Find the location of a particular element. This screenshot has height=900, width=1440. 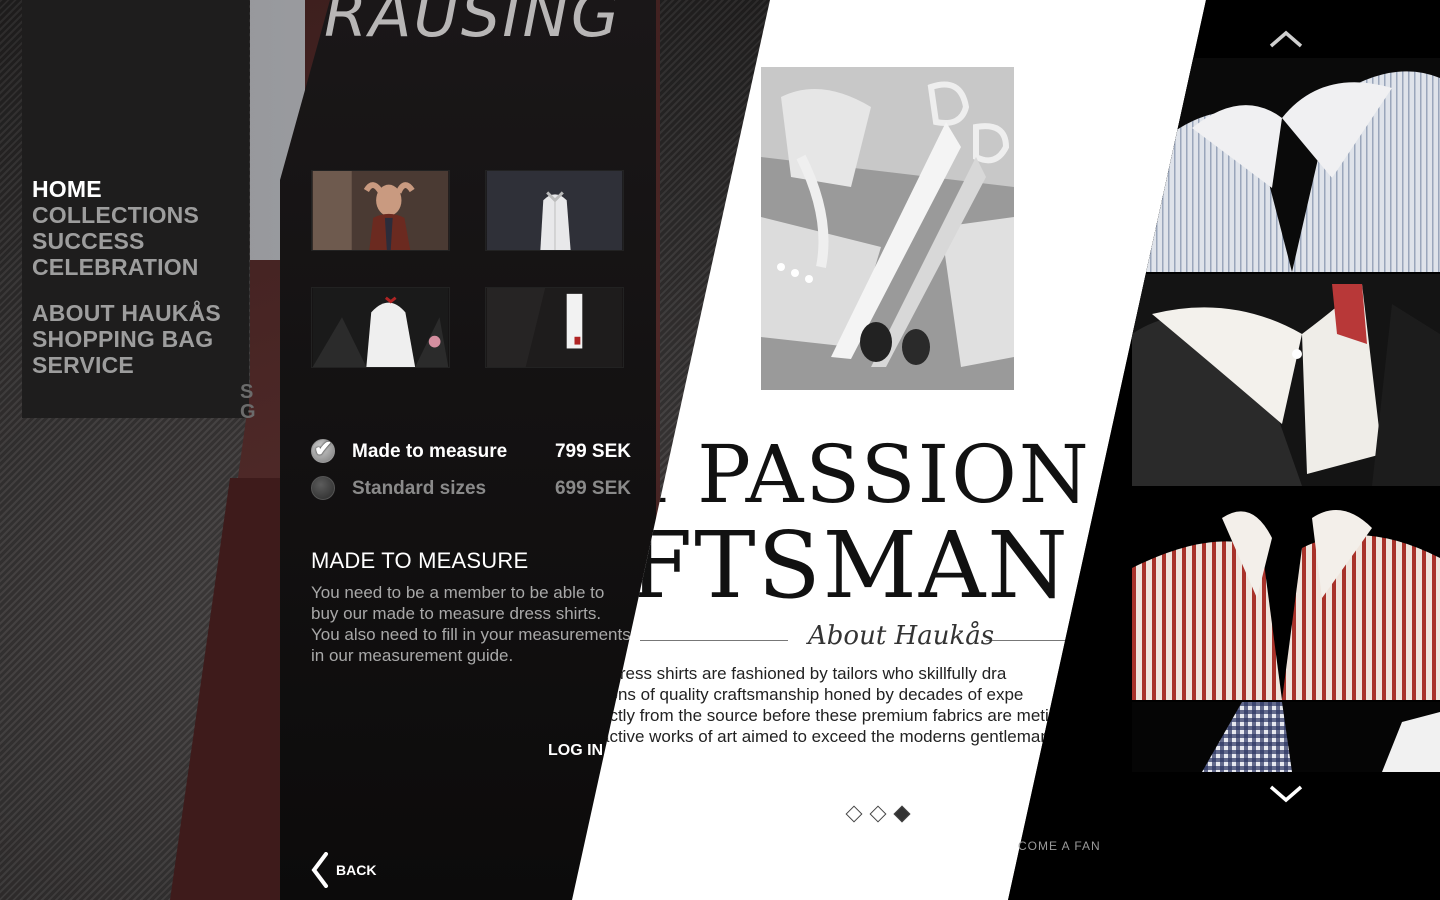

nav-item-success: SUCCESS is located at coordinates (126, 241).